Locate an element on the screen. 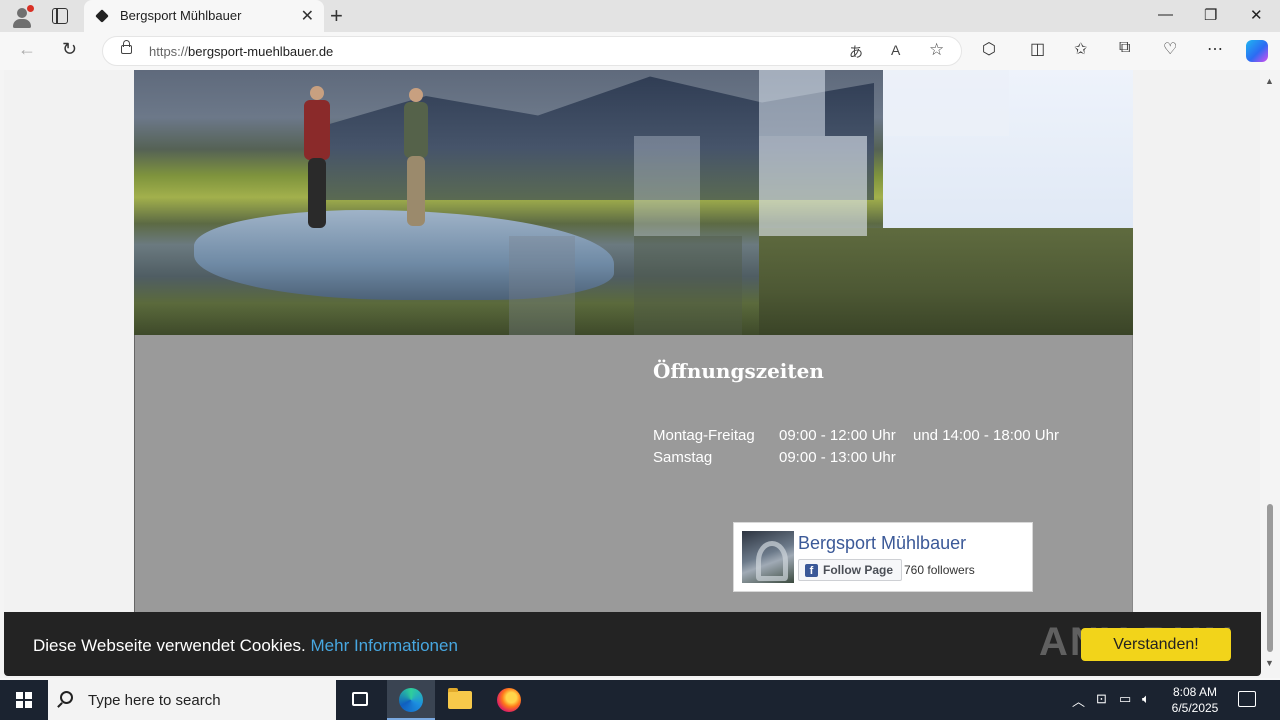 This screenshot has width=1280, height=720. restore-button: ❐ is located at coordinates (1210, 15).